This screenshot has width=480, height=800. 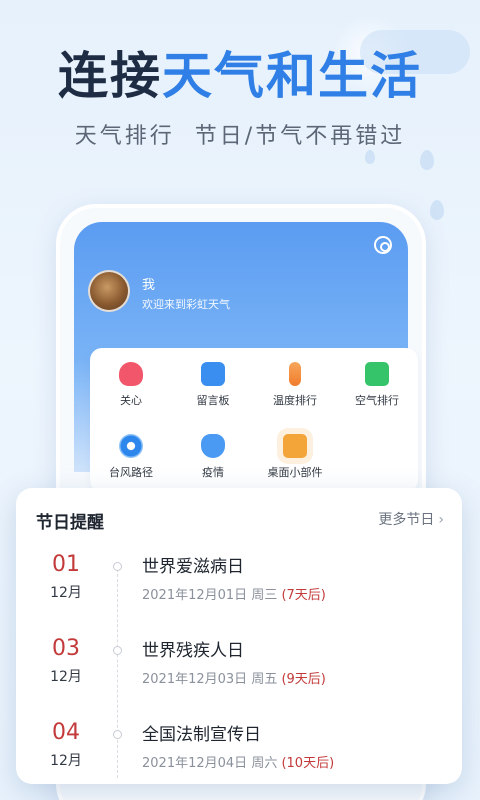 What do you see at coordinates (110, 76) in the screenshot?
I see `hero-title-part1: 连接` at bounding box center [110, 76].